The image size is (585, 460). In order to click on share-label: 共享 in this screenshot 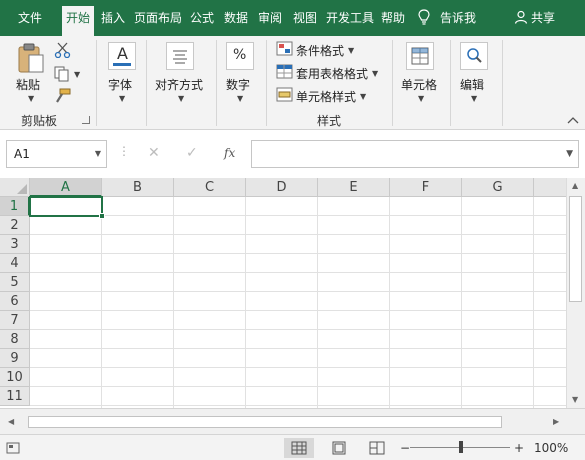, I will do `click(543, 18)`.